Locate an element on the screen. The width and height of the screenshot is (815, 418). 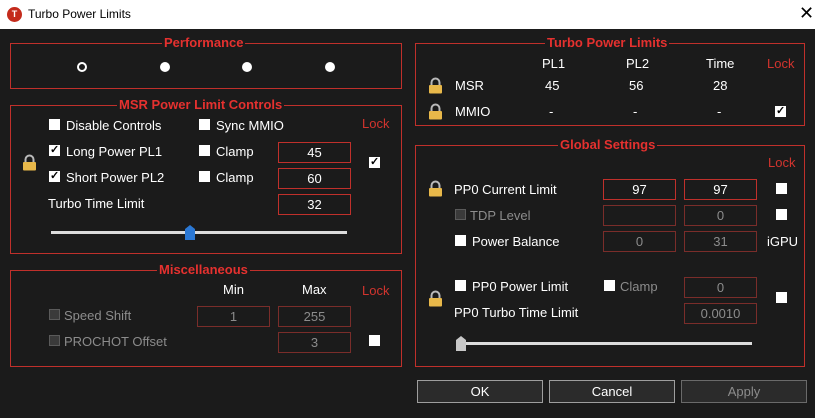
apply-button: Apply is located at coordinates (744, 391).